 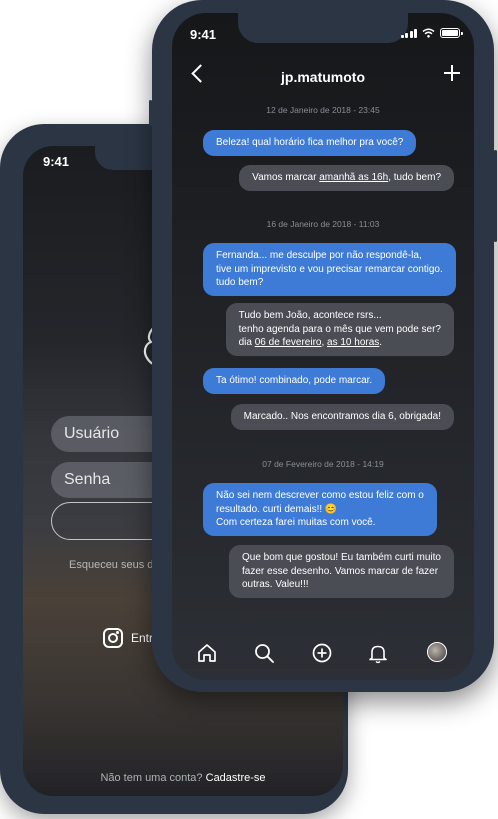 What do you see at coordinates (428, 33) in the screenshot?
I see `wifi-icon` at bounding box center [428, 33].